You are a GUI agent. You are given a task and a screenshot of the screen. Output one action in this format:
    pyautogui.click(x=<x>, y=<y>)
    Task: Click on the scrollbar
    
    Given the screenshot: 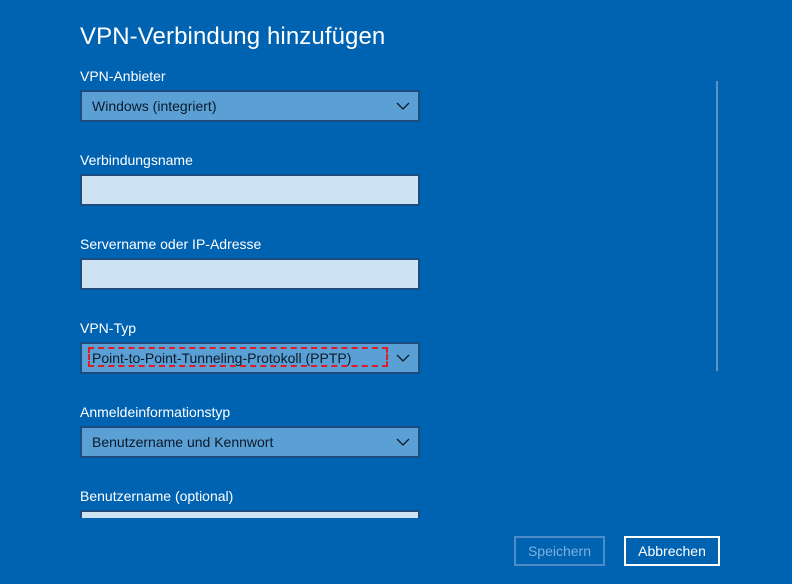 What is the action you would take?
    pyautogui.click(x=717, y=226)
    